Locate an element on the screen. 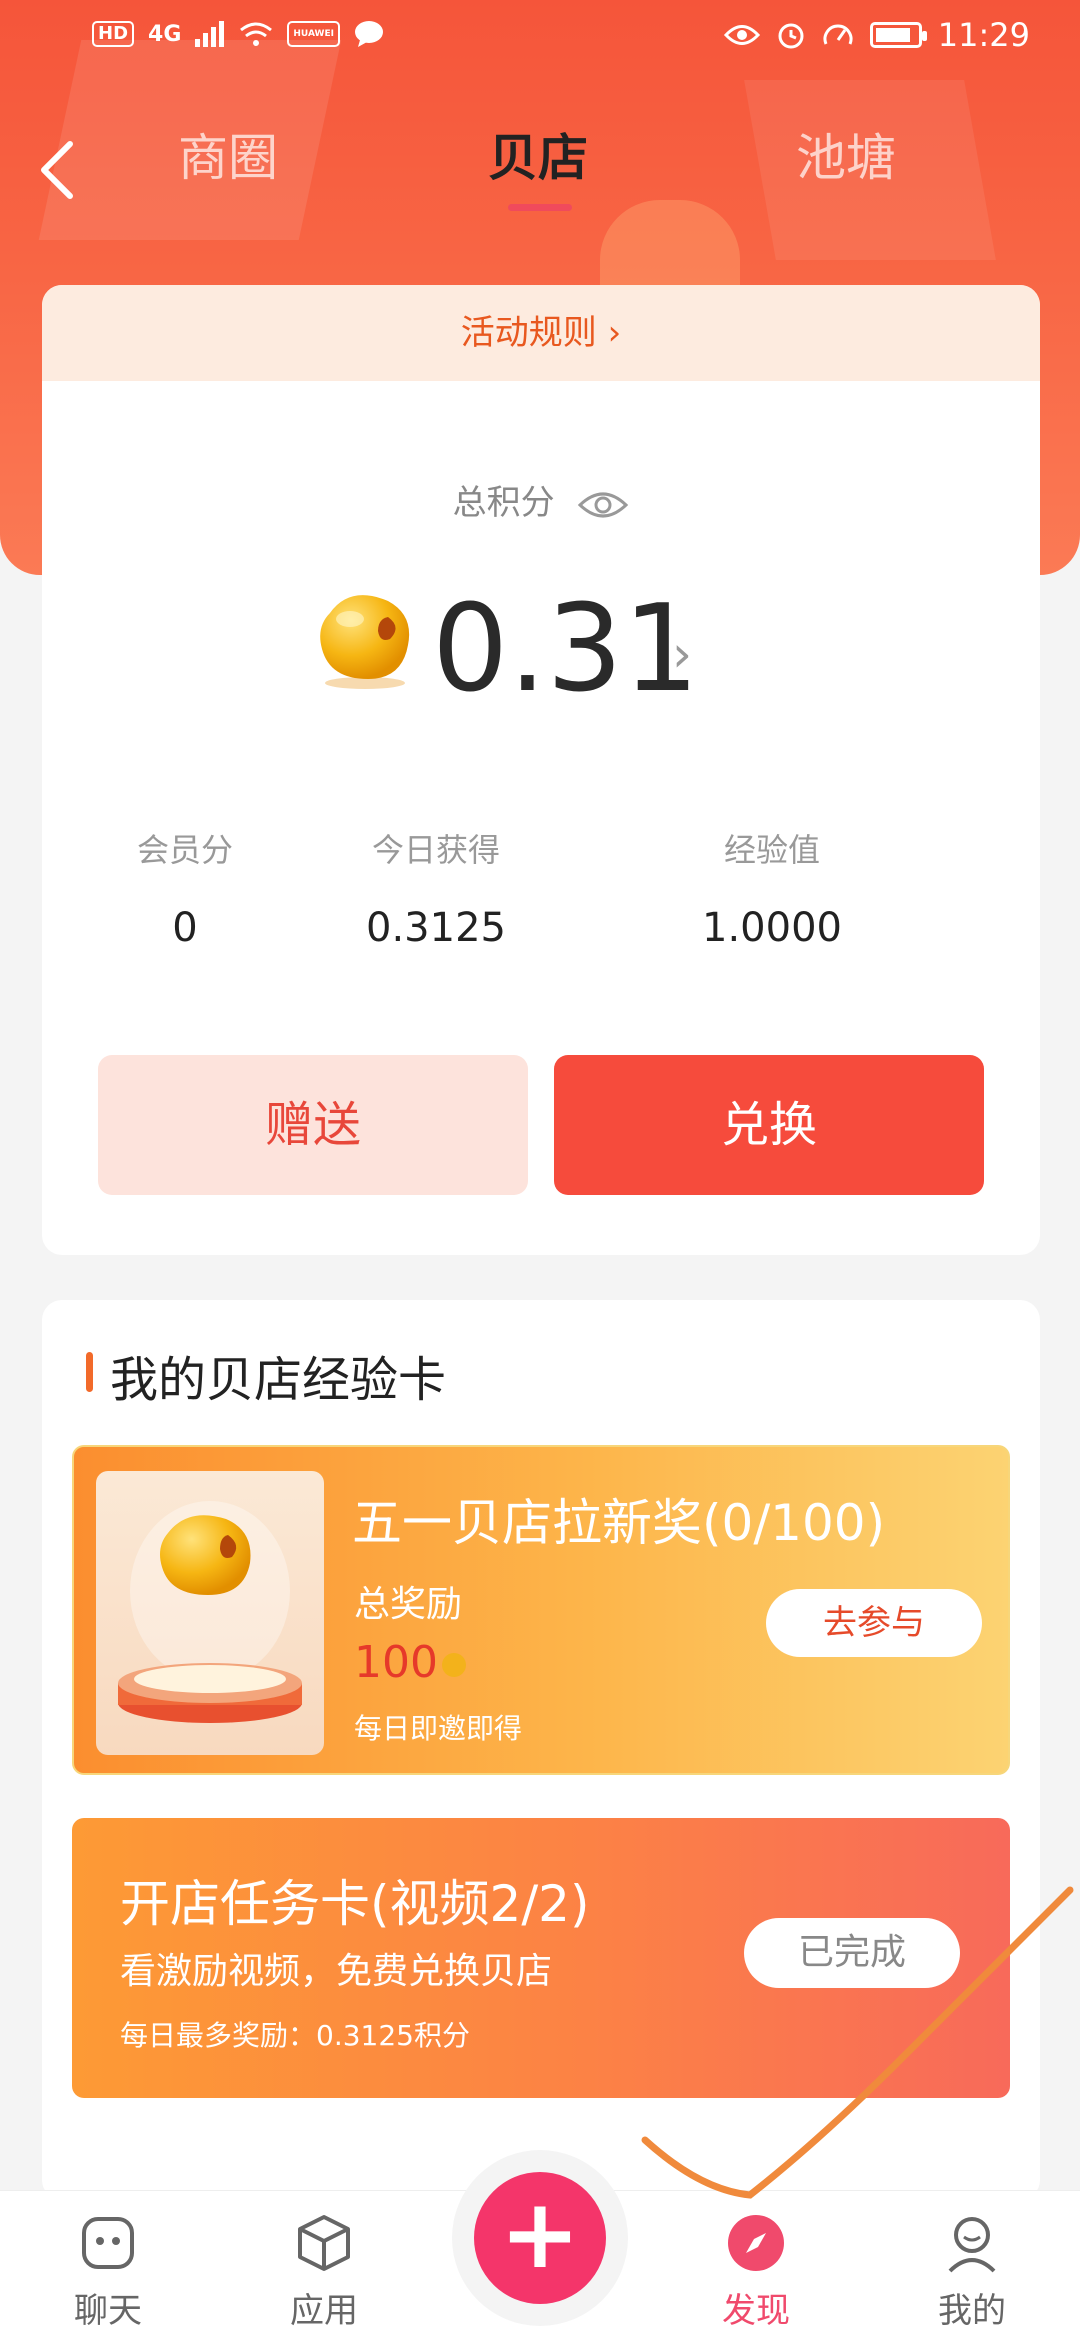  reward-card-subtitle: 总奖励 is located at coordinates (408, 1604).